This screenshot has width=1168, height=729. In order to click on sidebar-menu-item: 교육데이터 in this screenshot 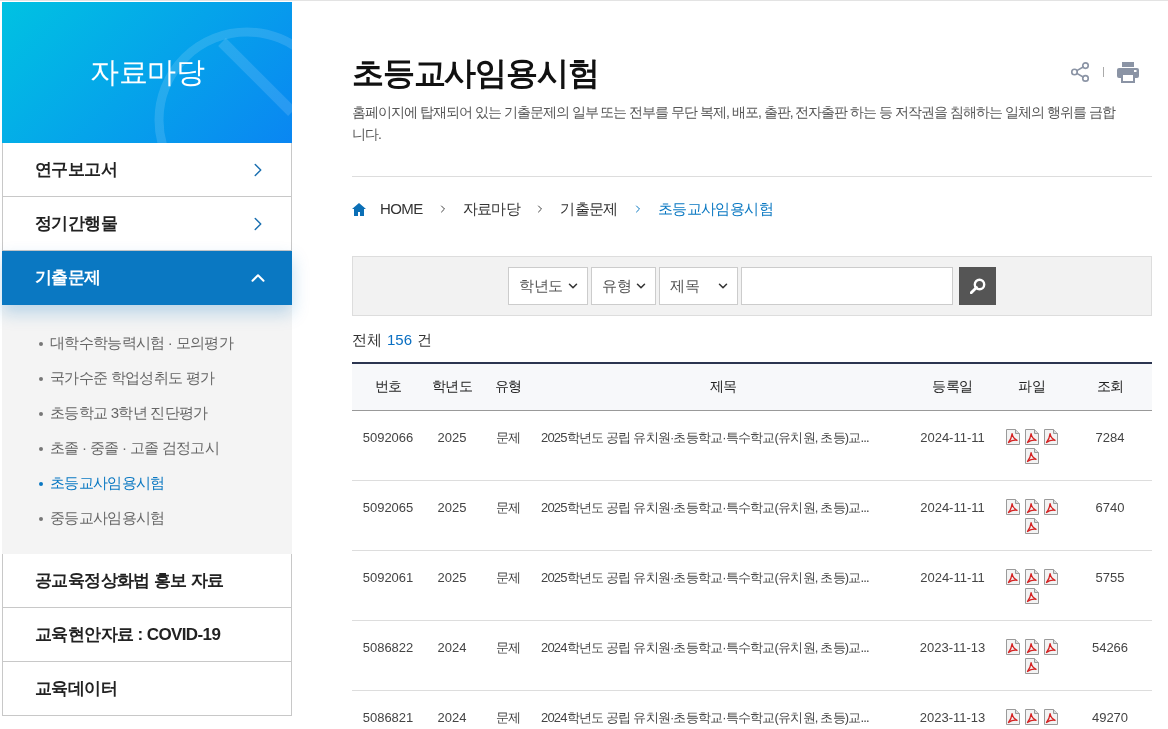, I will do `click(147, 689)`.